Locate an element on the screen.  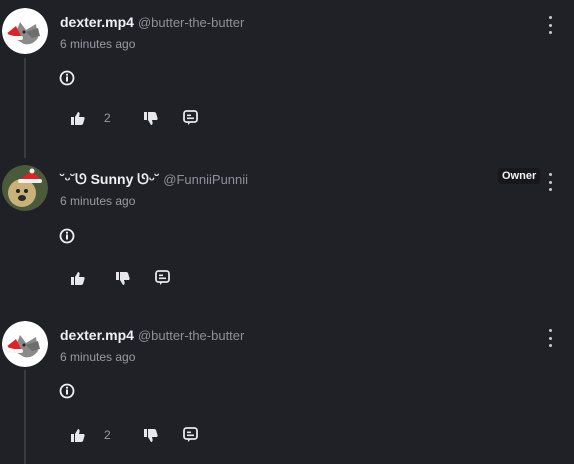
owner-badge: Owner is located at coordinates (519, 176).